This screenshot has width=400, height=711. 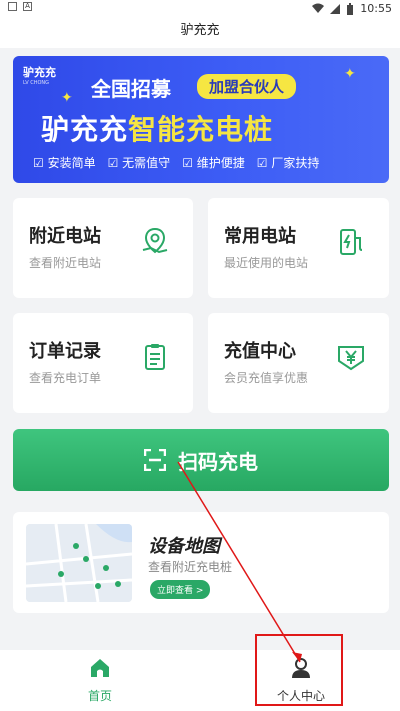 What do you see at coordinates (260, 351) in the screenshot?
I see `card-title: 充值中心` at bounding box center [260, 351].